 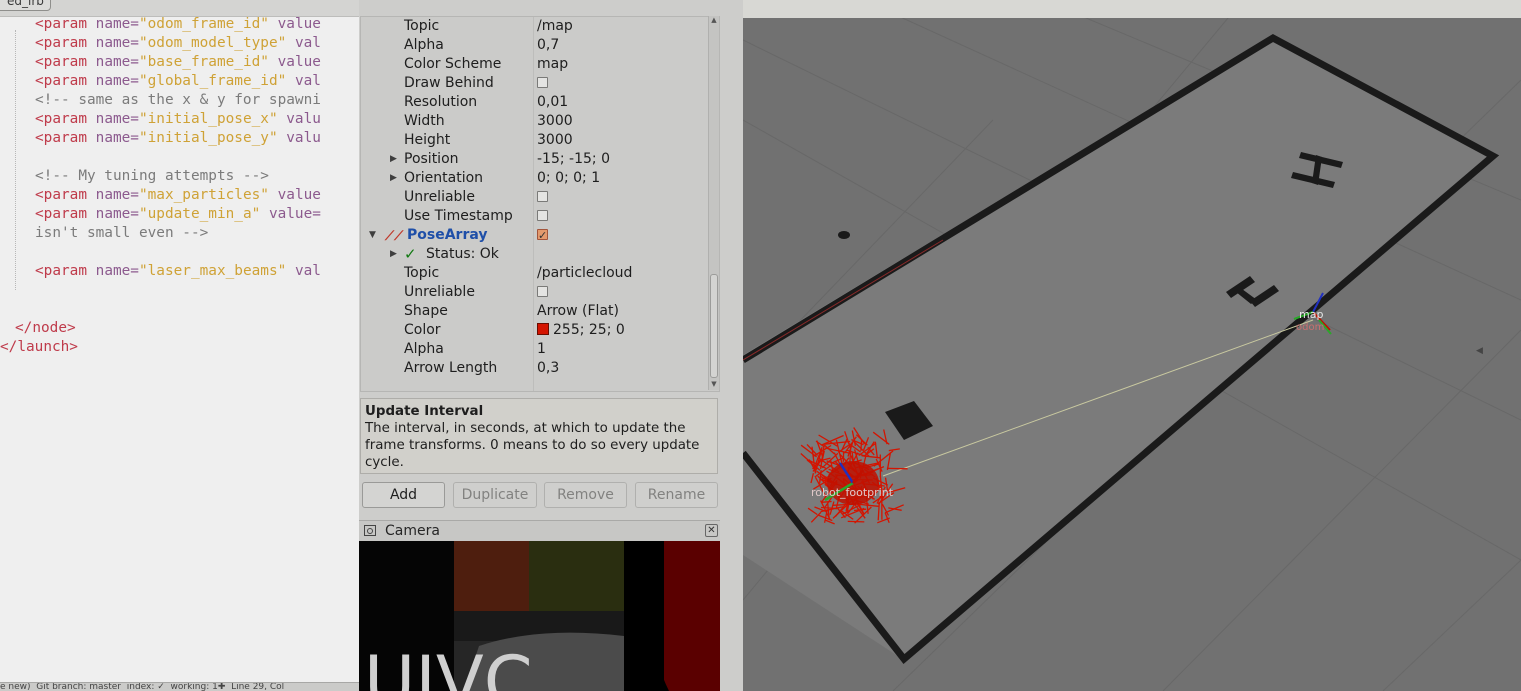 What do you see at coordinates (535, 83) in the screenshot?
I see `property-row: Draw Behind` at bounding box center [535, 83].